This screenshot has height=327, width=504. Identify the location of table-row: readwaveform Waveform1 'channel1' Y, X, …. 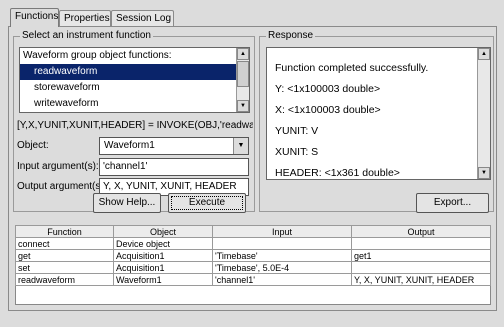
(253, 279).